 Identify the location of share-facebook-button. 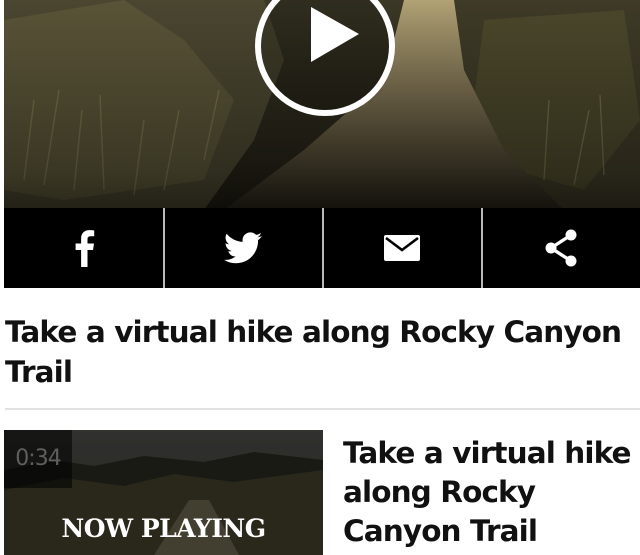
(83, 248).